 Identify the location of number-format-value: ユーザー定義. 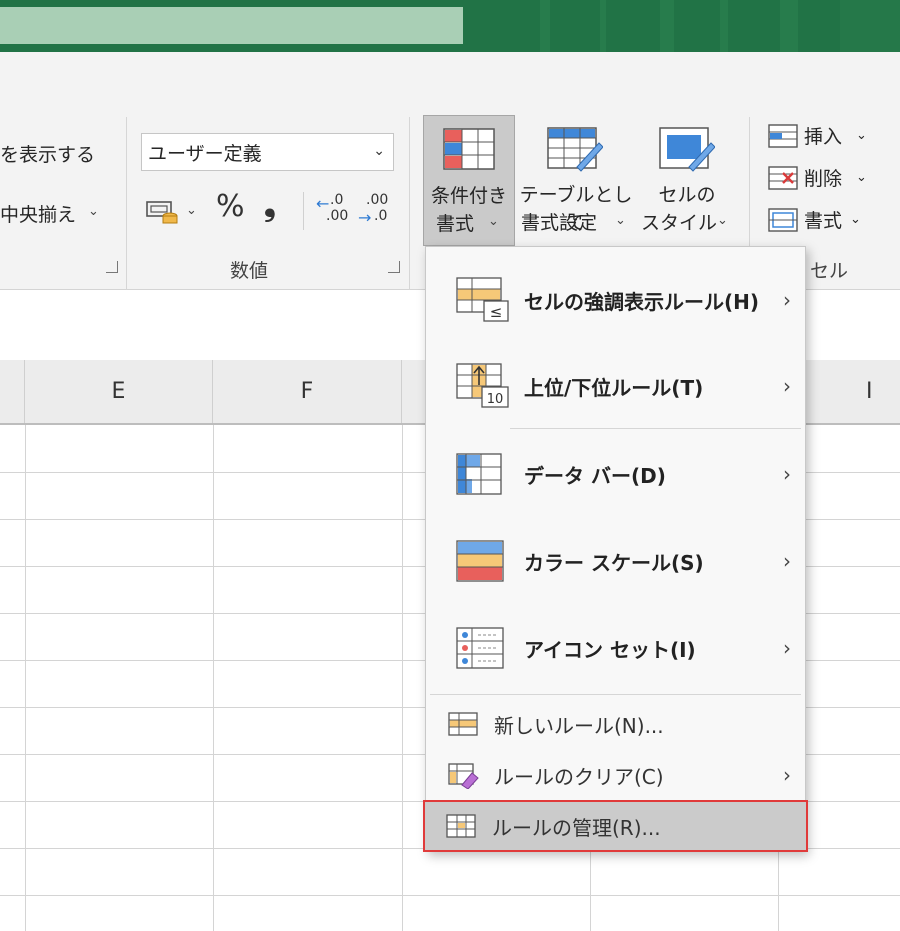
(205, 153).